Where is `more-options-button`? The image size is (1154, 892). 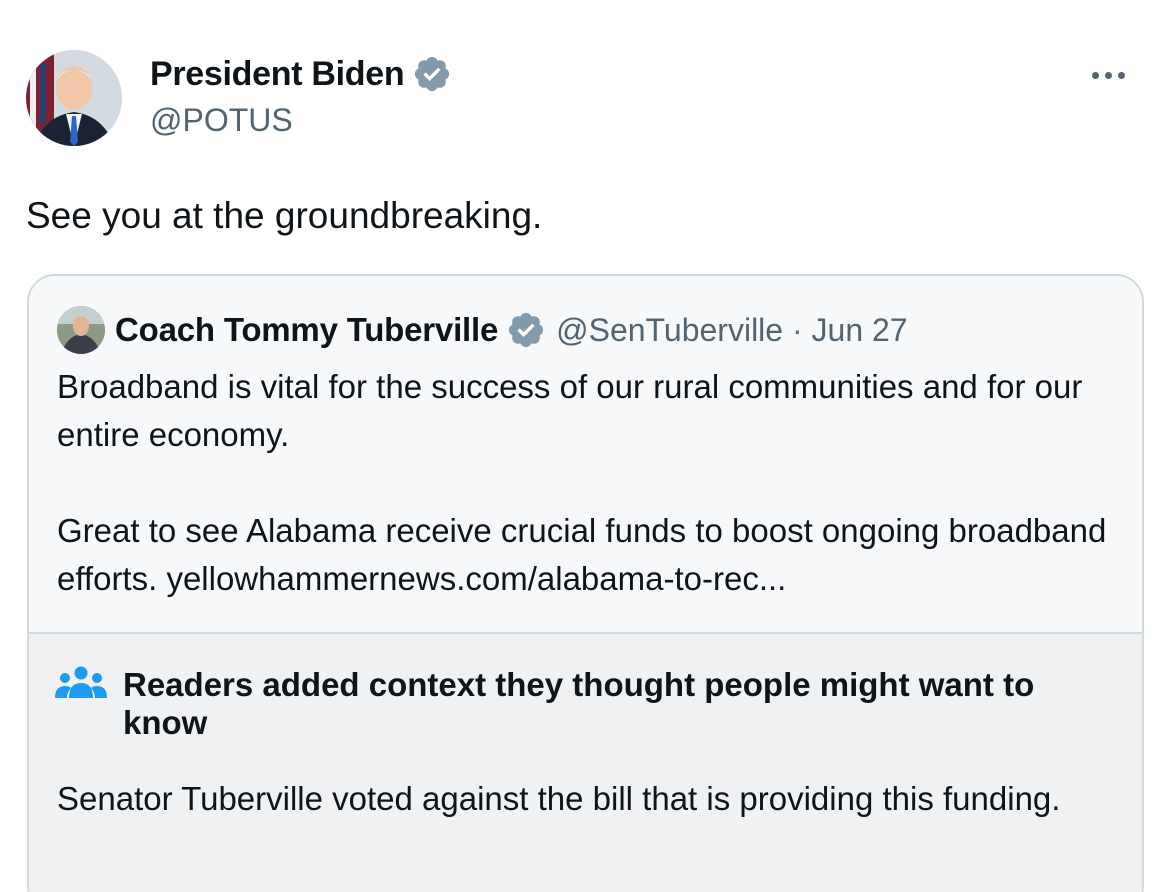 more-options-button is located at coordinates (1108, 75).